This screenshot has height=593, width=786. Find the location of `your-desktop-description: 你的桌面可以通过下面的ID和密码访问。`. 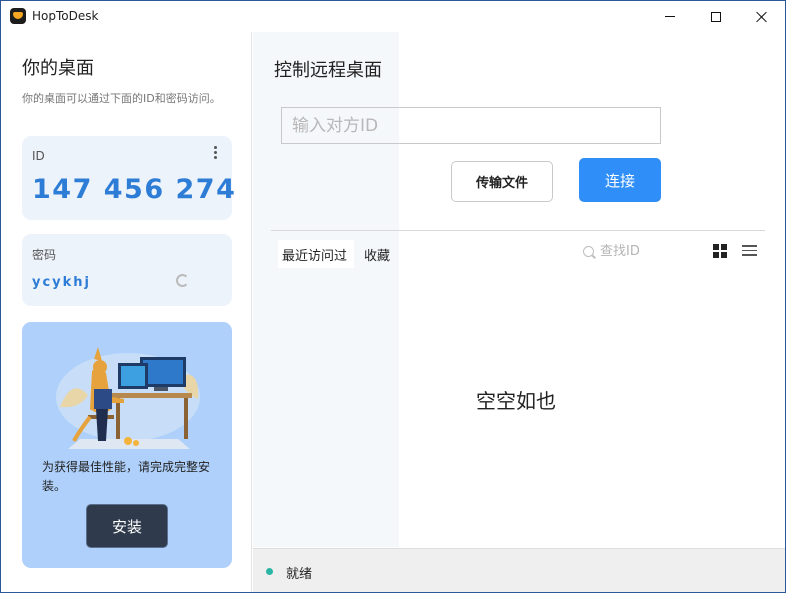

your-desktop-description: 你的桌面可以通过下面的ID和密码访问。 is located at coordinates (121, 98).